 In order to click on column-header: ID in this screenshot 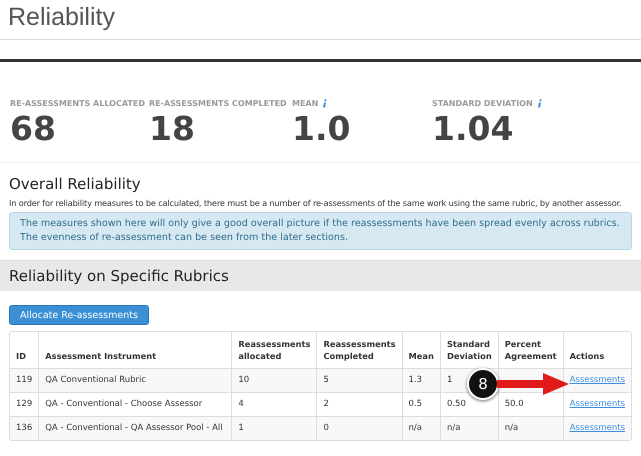, I will do `click(24, 350)`.